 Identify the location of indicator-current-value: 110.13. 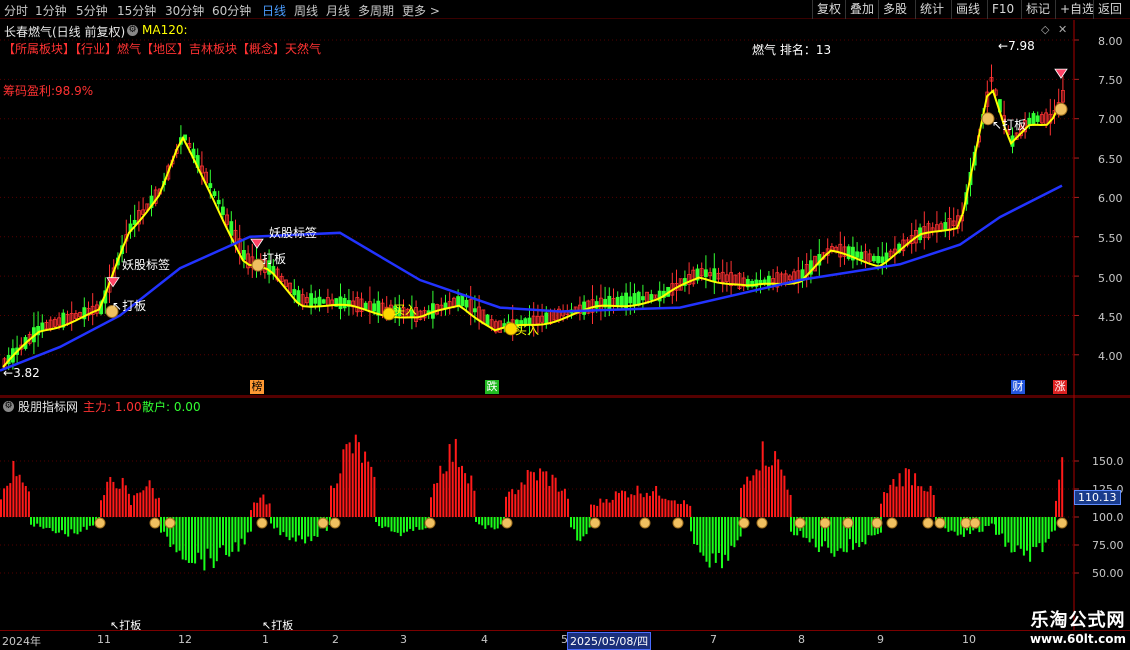
(1097, 497).